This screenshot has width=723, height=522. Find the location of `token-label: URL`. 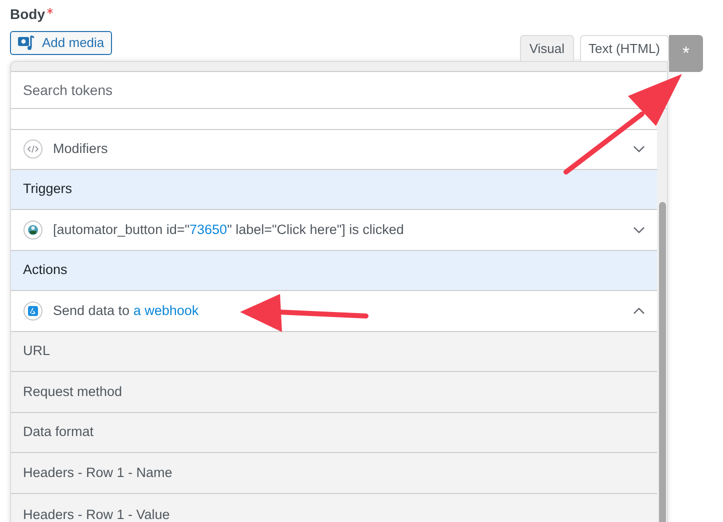

token-label: URL is located at coordinates (36, 351).